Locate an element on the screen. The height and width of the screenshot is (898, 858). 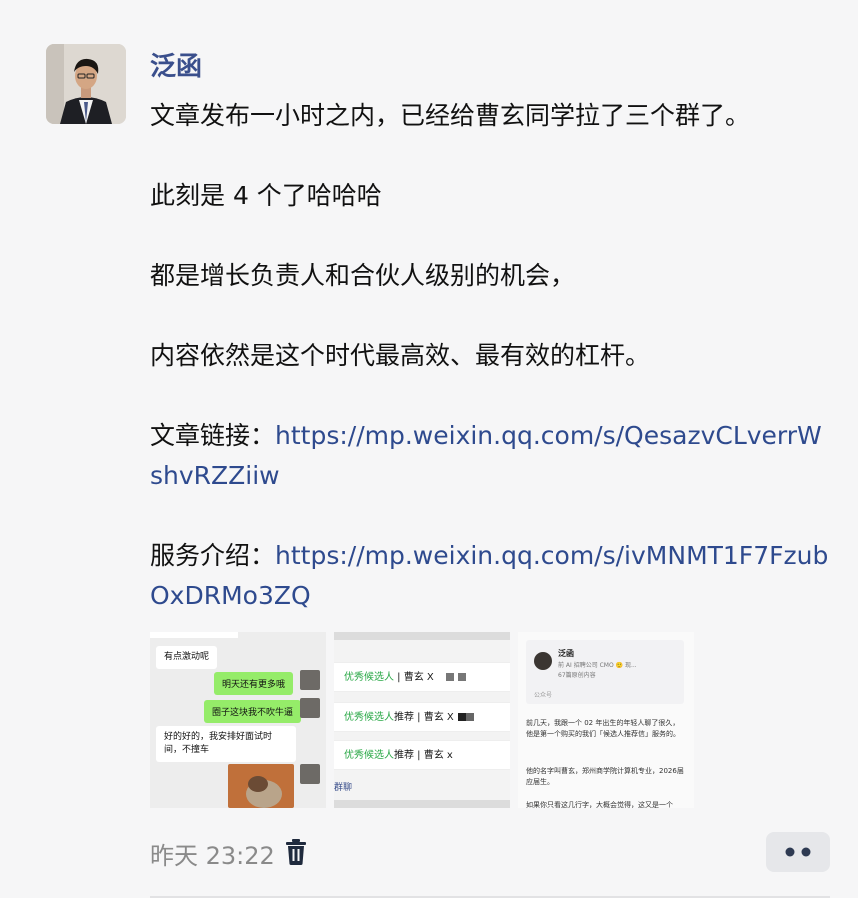
account-card: 泛函 前 AI 招聘公司 CMO 🙂 现... 67篇原创内容 公众号 is located at coordinates (605, 672).